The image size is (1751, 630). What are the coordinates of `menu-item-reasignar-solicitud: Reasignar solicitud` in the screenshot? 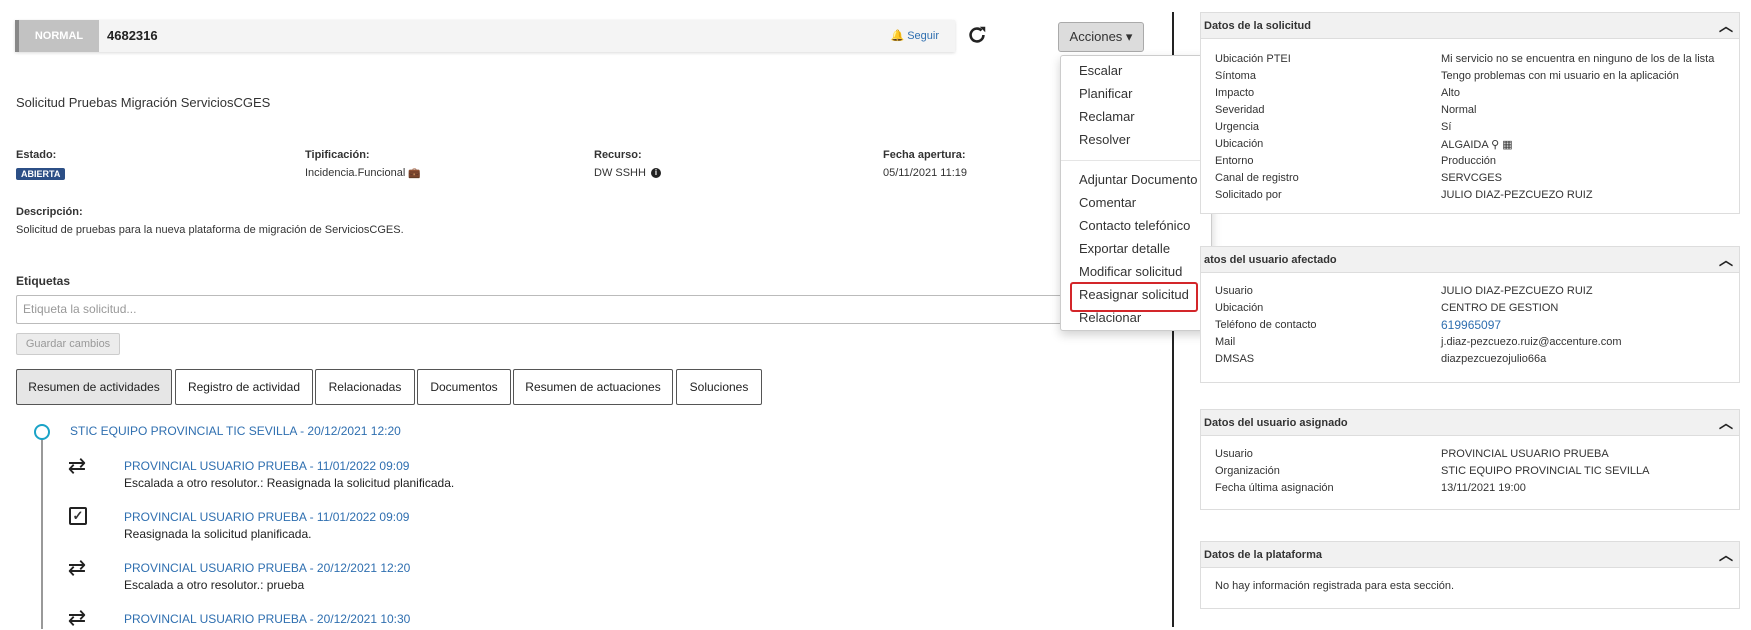 It's located at (1134, 294).